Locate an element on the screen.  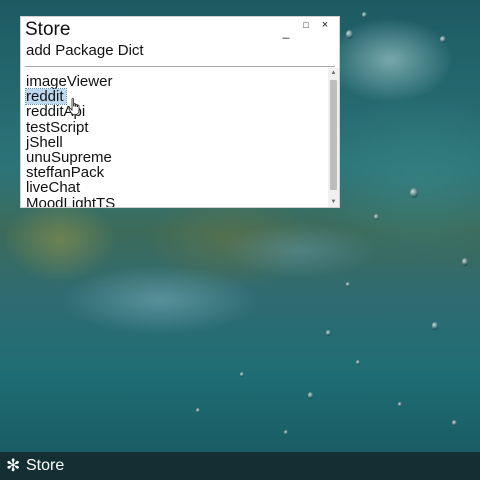
window-title: Store is located at coordinates (48, 29).